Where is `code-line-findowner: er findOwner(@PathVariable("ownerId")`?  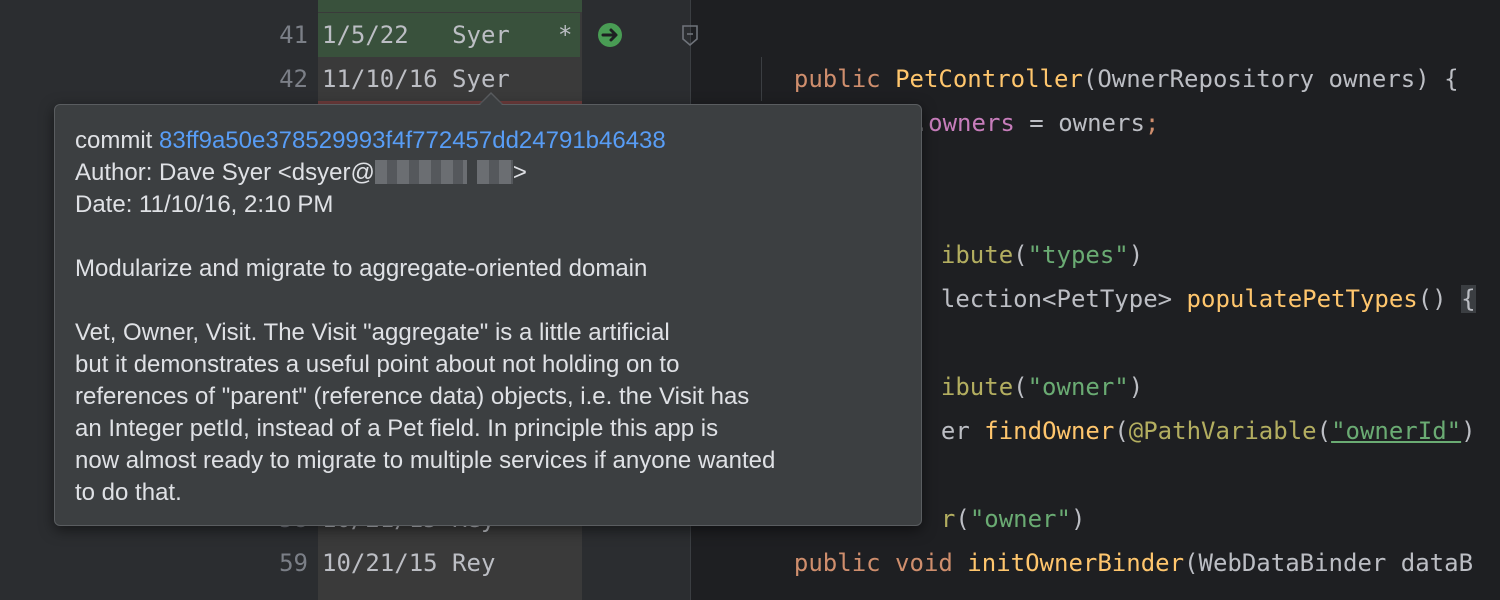
code-line-findowner: er findOwner(@PathVariable("ownerId") is located at coordinates (1194, 409).